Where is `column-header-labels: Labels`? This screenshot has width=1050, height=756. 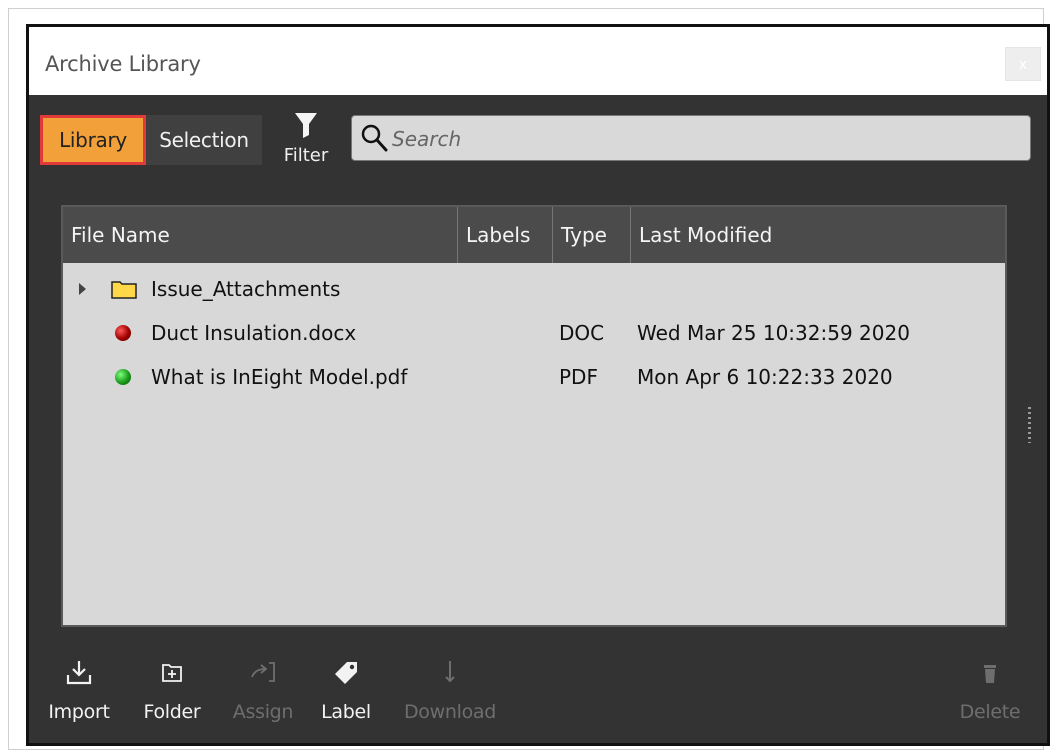
column-header-labels: Labels is located at coordinates (505, 235).